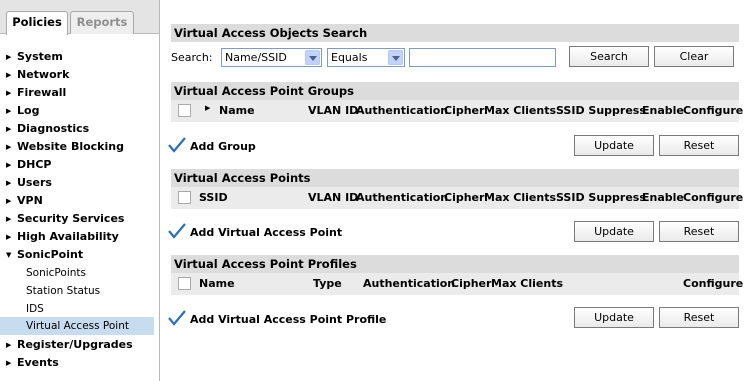 The width and height of the screenshot is (747, 381). Describe the element at coordinates (79, 345) in the screenshot. I see `nav-item-register-upgrades: ▶ Register/Upgrades` at that location.